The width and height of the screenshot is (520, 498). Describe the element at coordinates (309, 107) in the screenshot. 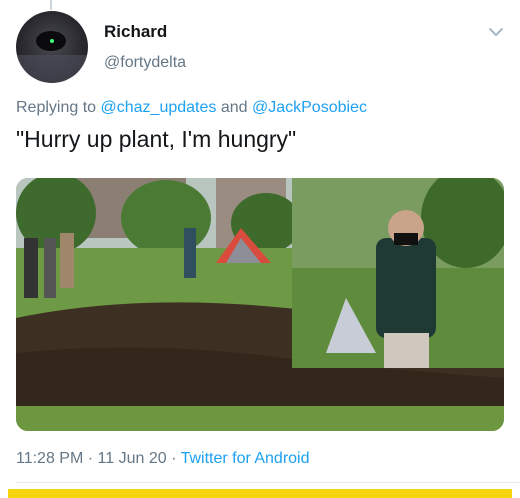

I see `mention-link-jackposobiec: @JackPosobiec` at that location.